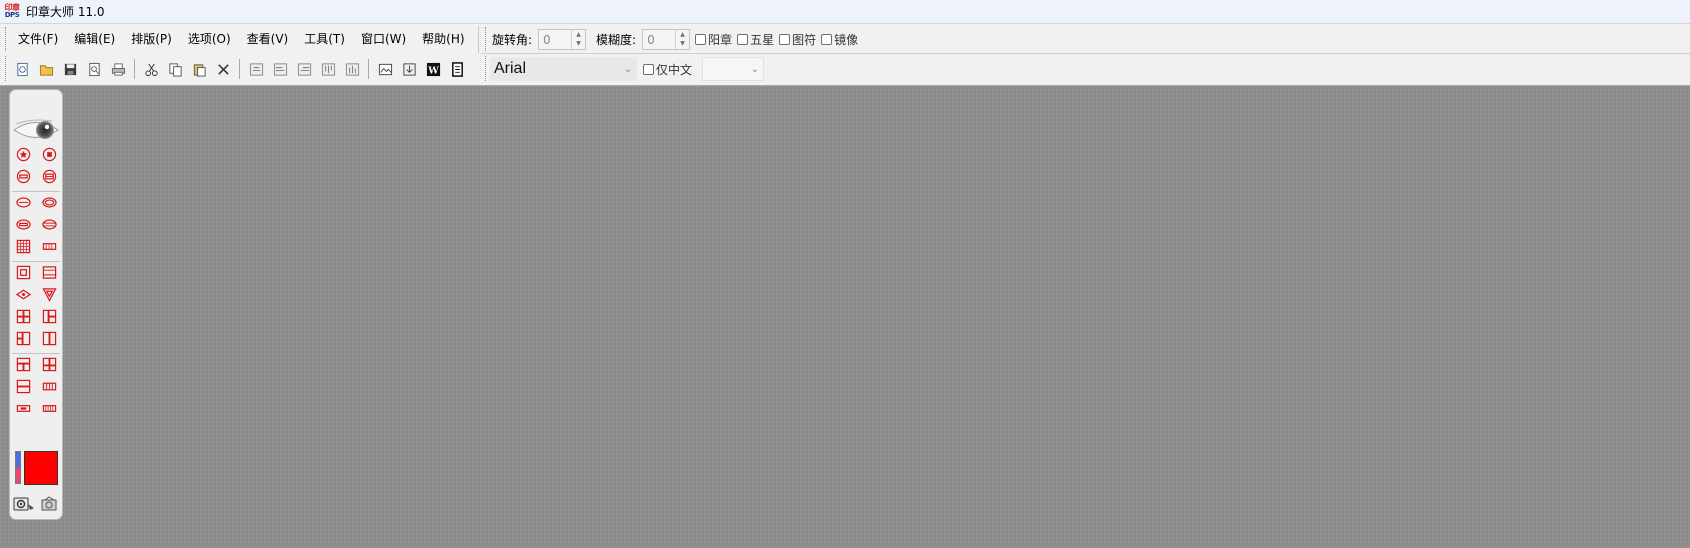 The image size is (1690, 548). What do you see at coordinates (443, 39) in the screenshot?
I see `menu-help: 帮助(H)` at bounding box center [443, 39].